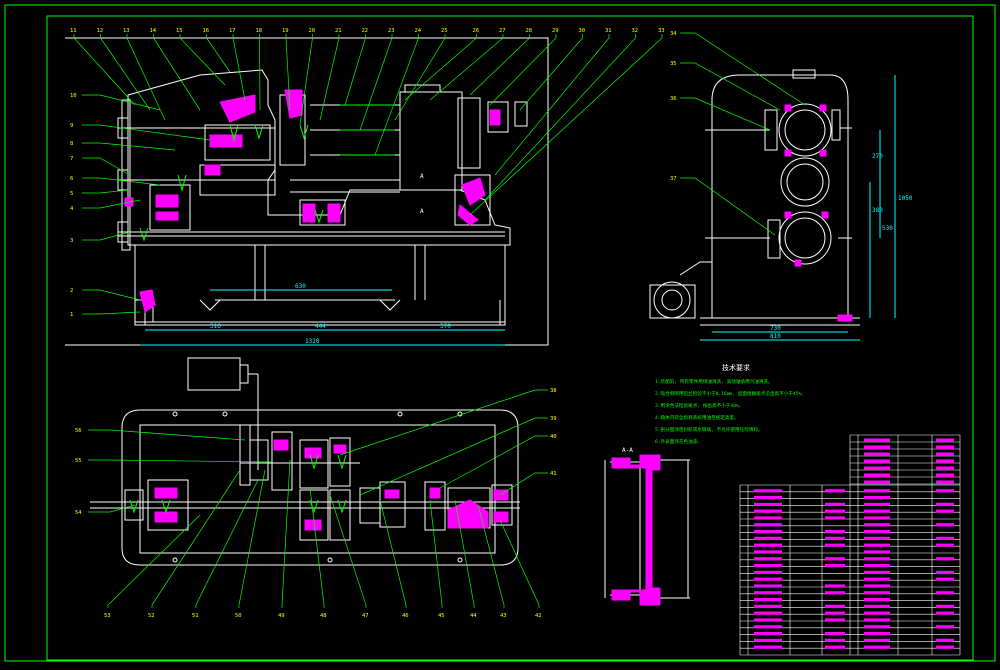 This screenshot has height=670, width=1000. Describe the element at coordinates (195, 616) in the screenshot. I see `part-number-label: 51` at that location.